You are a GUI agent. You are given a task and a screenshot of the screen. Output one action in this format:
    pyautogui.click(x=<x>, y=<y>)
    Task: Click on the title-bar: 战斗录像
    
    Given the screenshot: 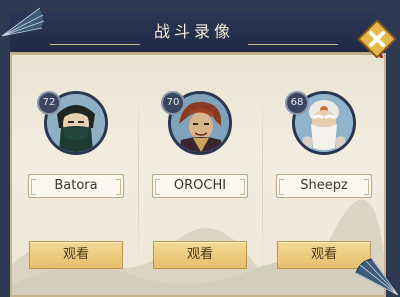 What is the action you would take?
    pyautogui.click(x=194, y=33)
    